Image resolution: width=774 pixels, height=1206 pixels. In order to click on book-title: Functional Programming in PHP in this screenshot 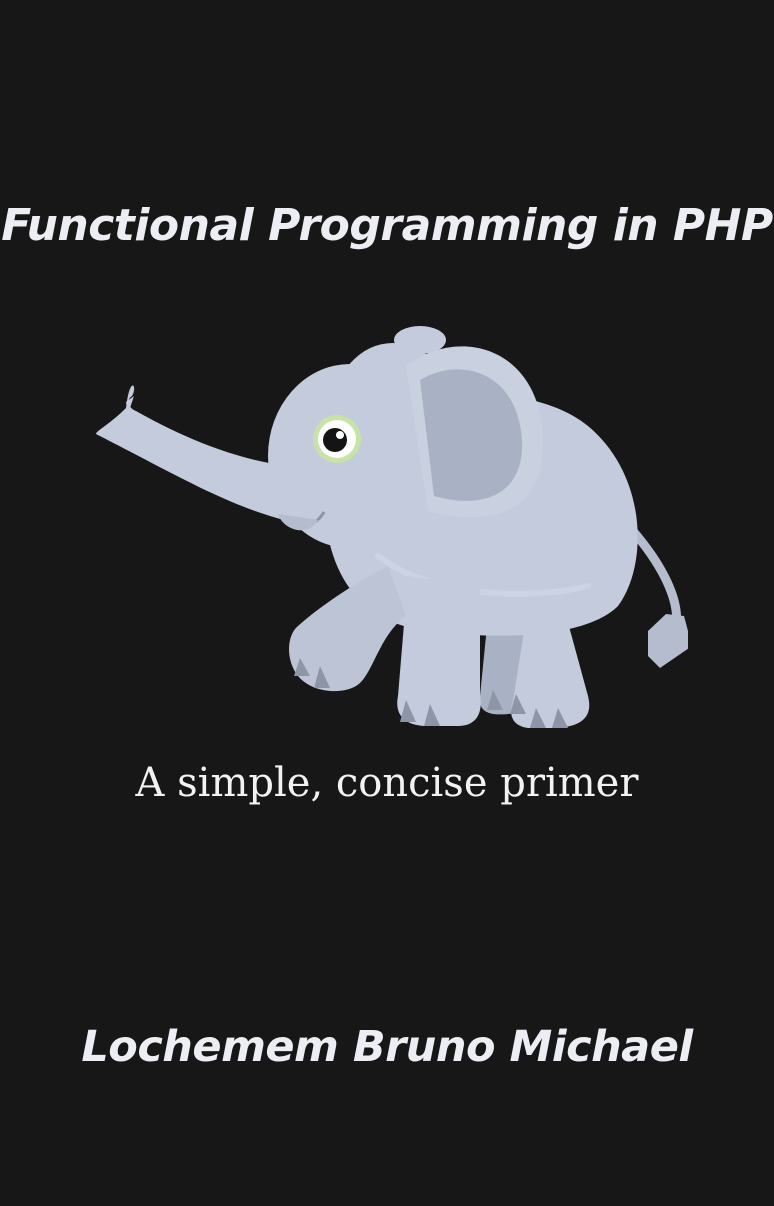, I will do `click(387, 225)`.